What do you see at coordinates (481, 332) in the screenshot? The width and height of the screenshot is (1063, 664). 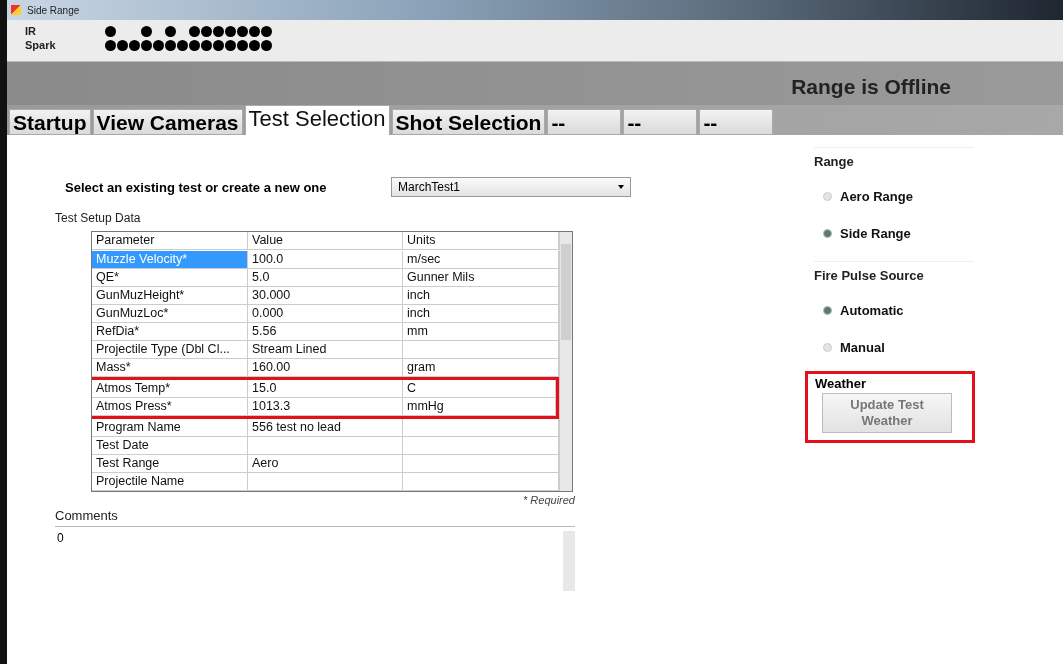 I see `table-cell: mm` at bounding box center [481, 332].